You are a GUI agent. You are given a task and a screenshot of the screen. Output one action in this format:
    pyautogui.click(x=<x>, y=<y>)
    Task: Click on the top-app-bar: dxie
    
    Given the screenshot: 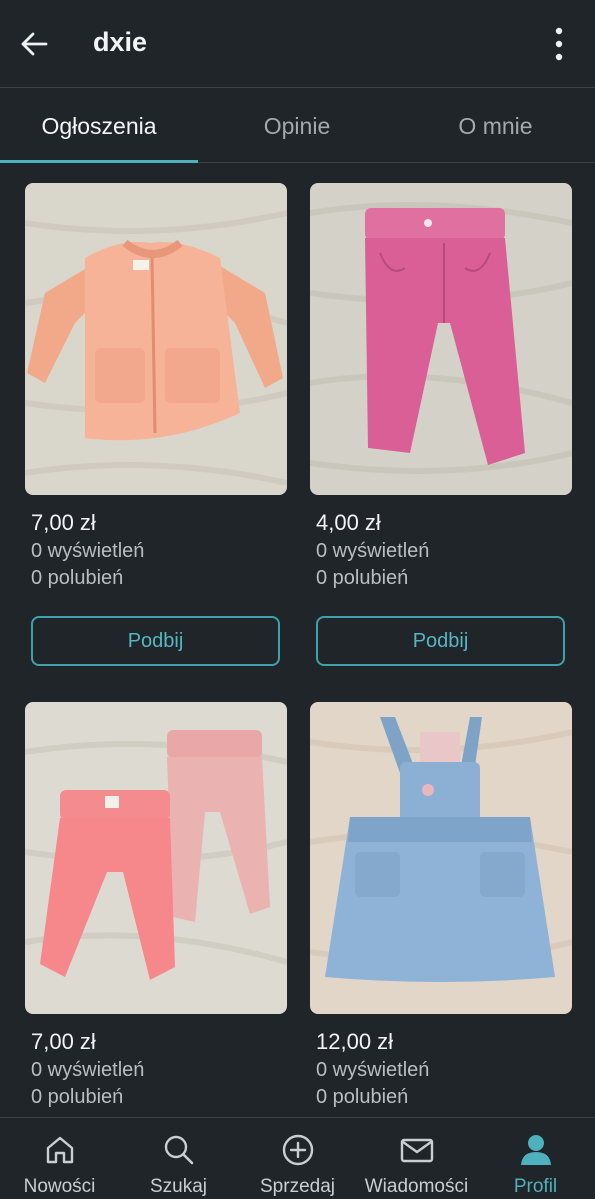 What is the action you would take?
    pyautogui.click(x=297, y=44)
    